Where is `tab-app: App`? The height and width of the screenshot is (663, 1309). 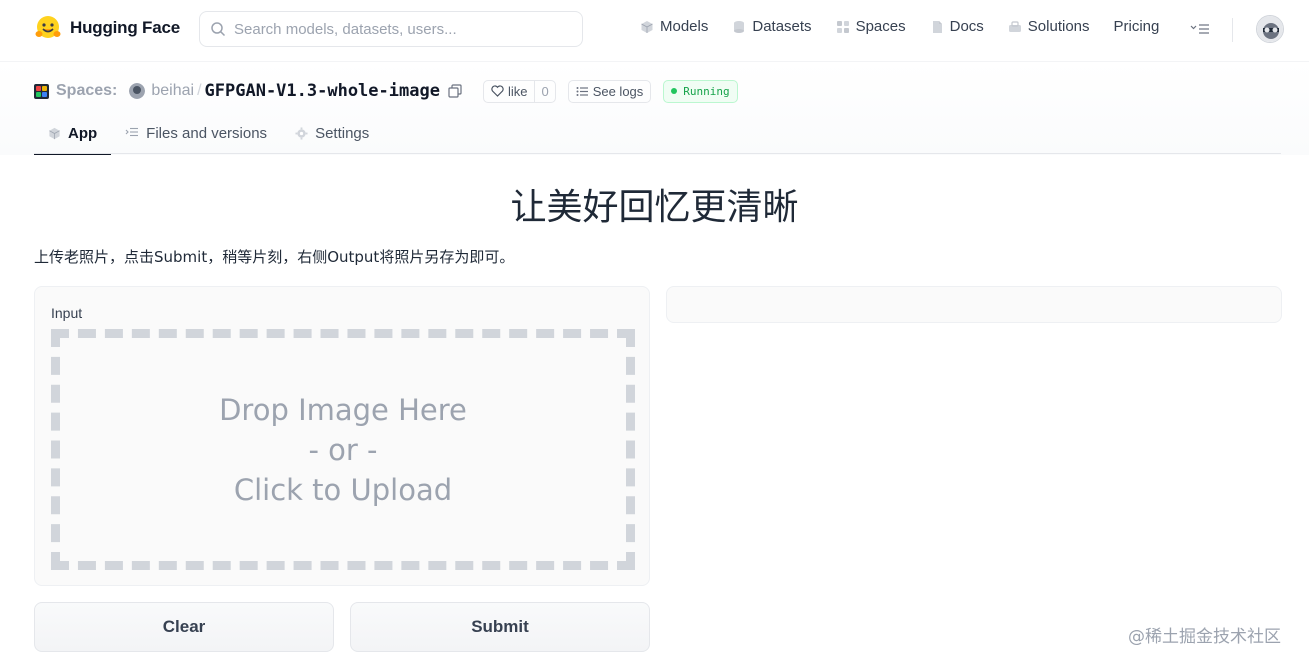
tab-app: App is located at coordinates (73, 134).